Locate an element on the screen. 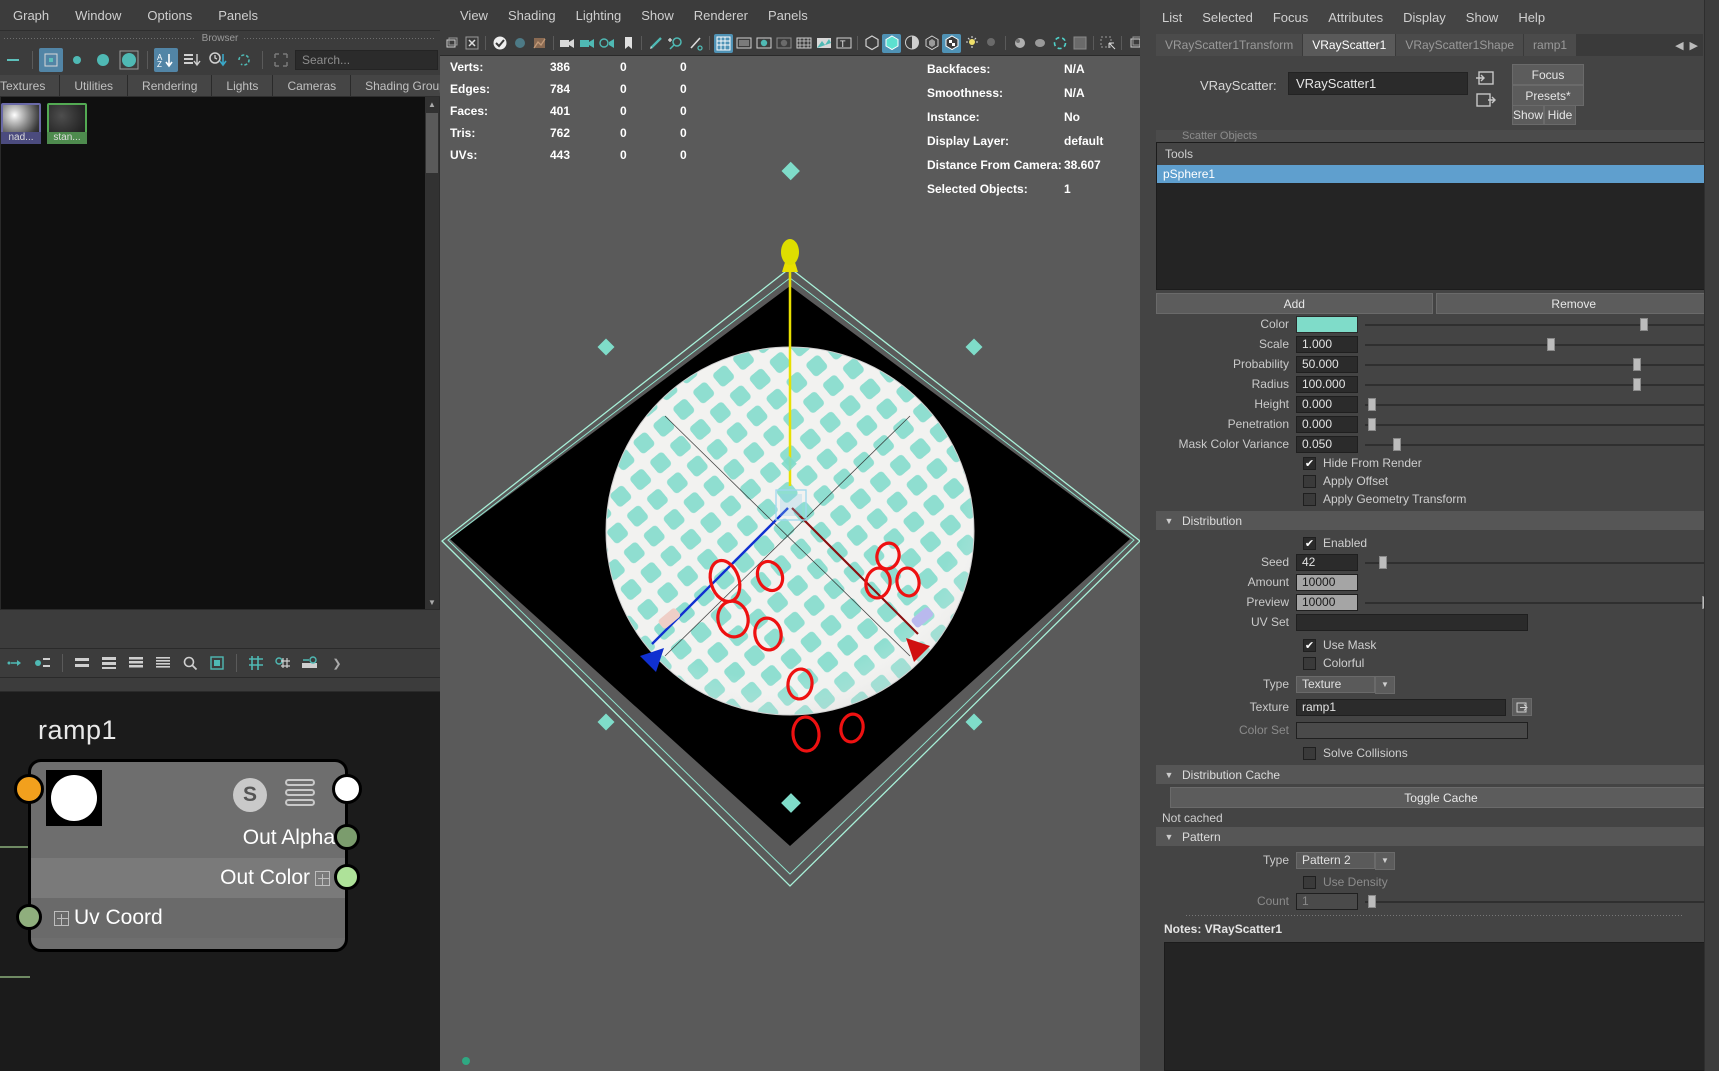  wireframe-on-shaded-icon is located at coordinates (803, 43).